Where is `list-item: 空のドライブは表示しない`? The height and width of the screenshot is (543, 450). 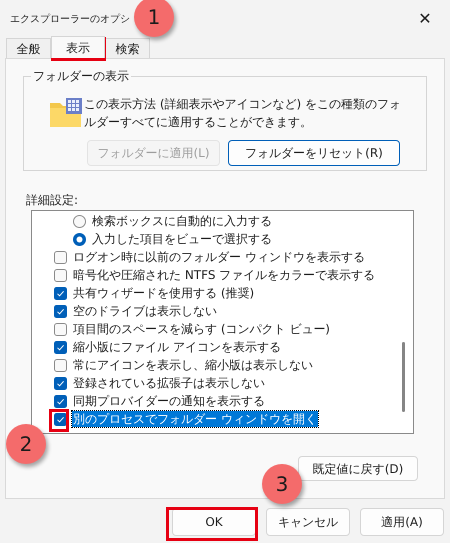
list-item: 空のドライブは表示しない is located at coordinates (145, 311).